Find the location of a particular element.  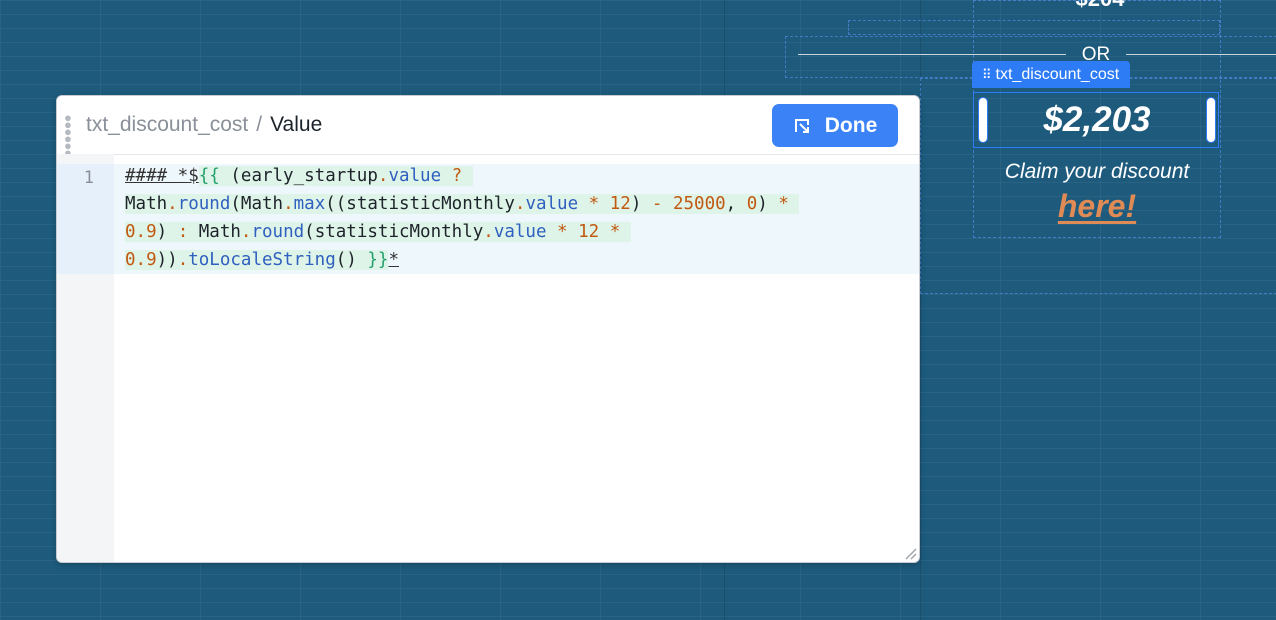

code-token: : is located at coordinates (178, 232).